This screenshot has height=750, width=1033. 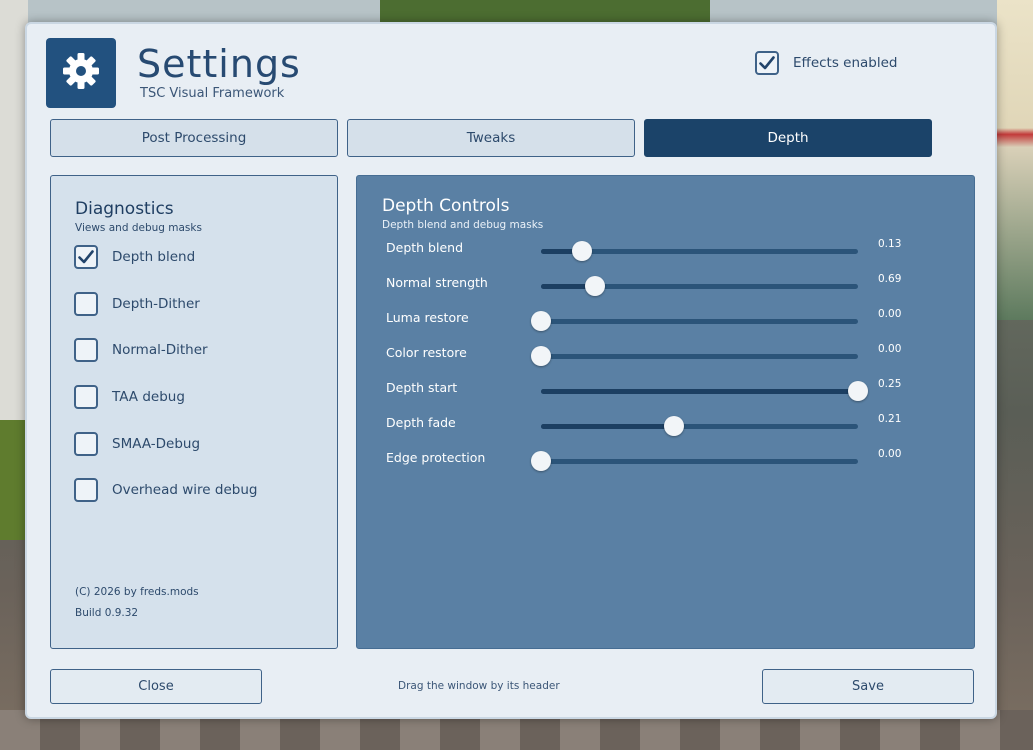 I want to click on page-subtitle: TSC Visual Framework, so click(x=212, y=93).